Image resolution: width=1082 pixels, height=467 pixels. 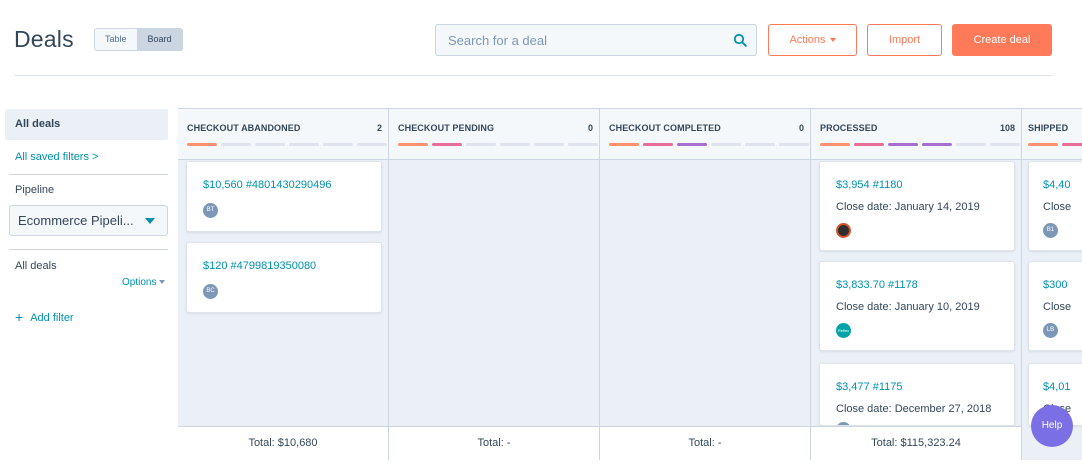 What do you see at coordinates (740, 40) in the screenshot?
I see `search-icon` at bounding box center [740, 40].